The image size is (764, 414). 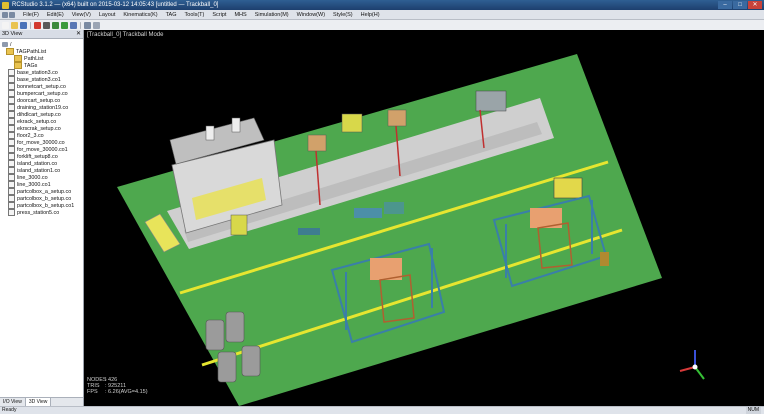 I want to click on tree-pathlist: PathList, so click(x=42, y=58).